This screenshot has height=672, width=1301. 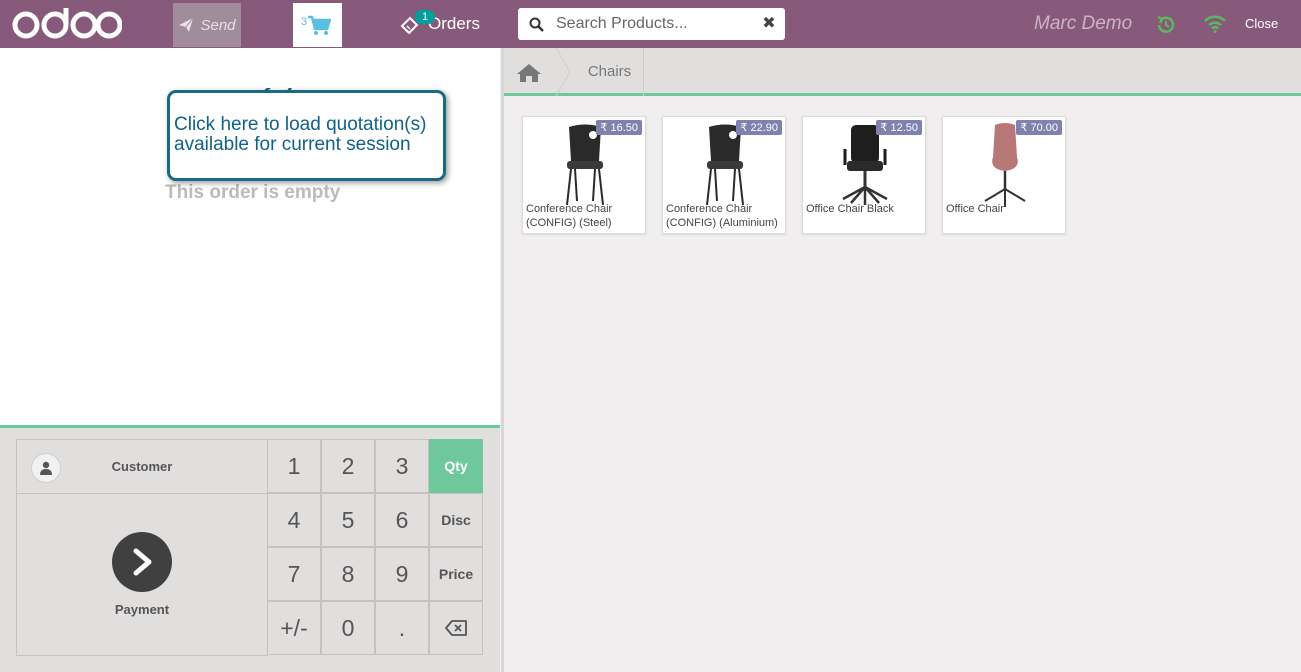 I want to click on backspace-button, so click(x=456, y=628).